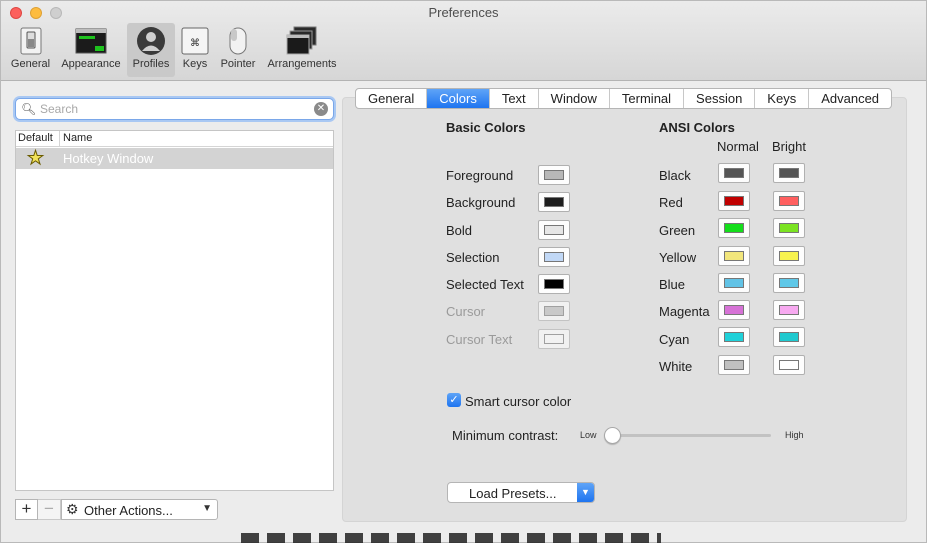 Image resolution: width=927 pixels, height=543 pixels. I want to click on red-normal-color-well, so click(734, 201).